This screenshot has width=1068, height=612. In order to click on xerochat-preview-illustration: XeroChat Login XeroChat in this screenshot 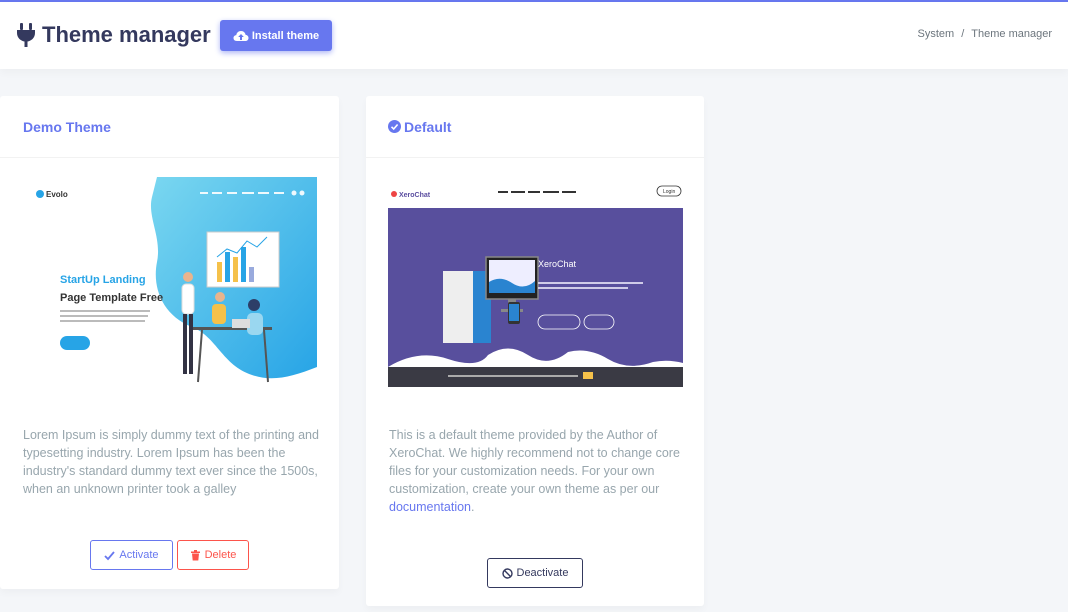, I will do `click(535, 282)`.